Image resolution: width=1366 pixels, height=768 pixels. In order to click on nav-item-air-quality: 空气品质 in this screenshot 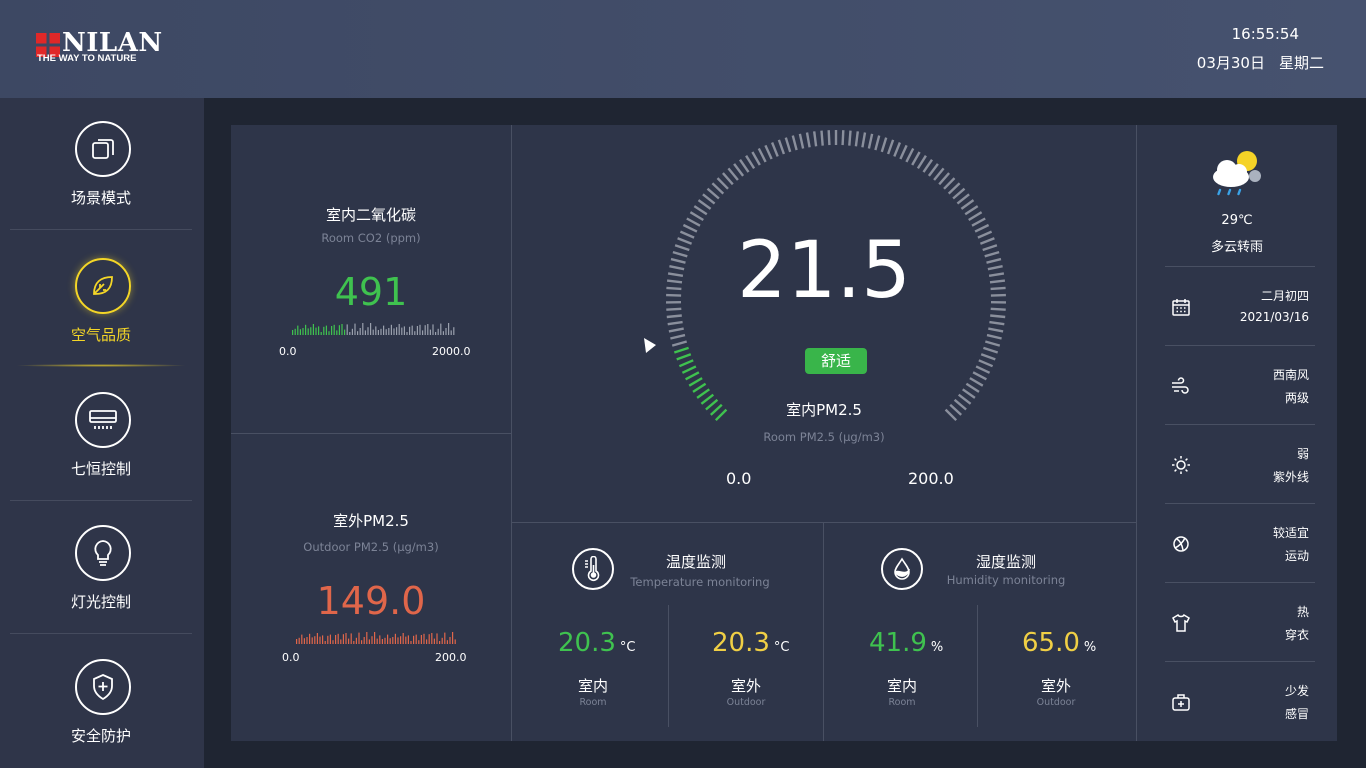, I will do `click(101, 301)`.